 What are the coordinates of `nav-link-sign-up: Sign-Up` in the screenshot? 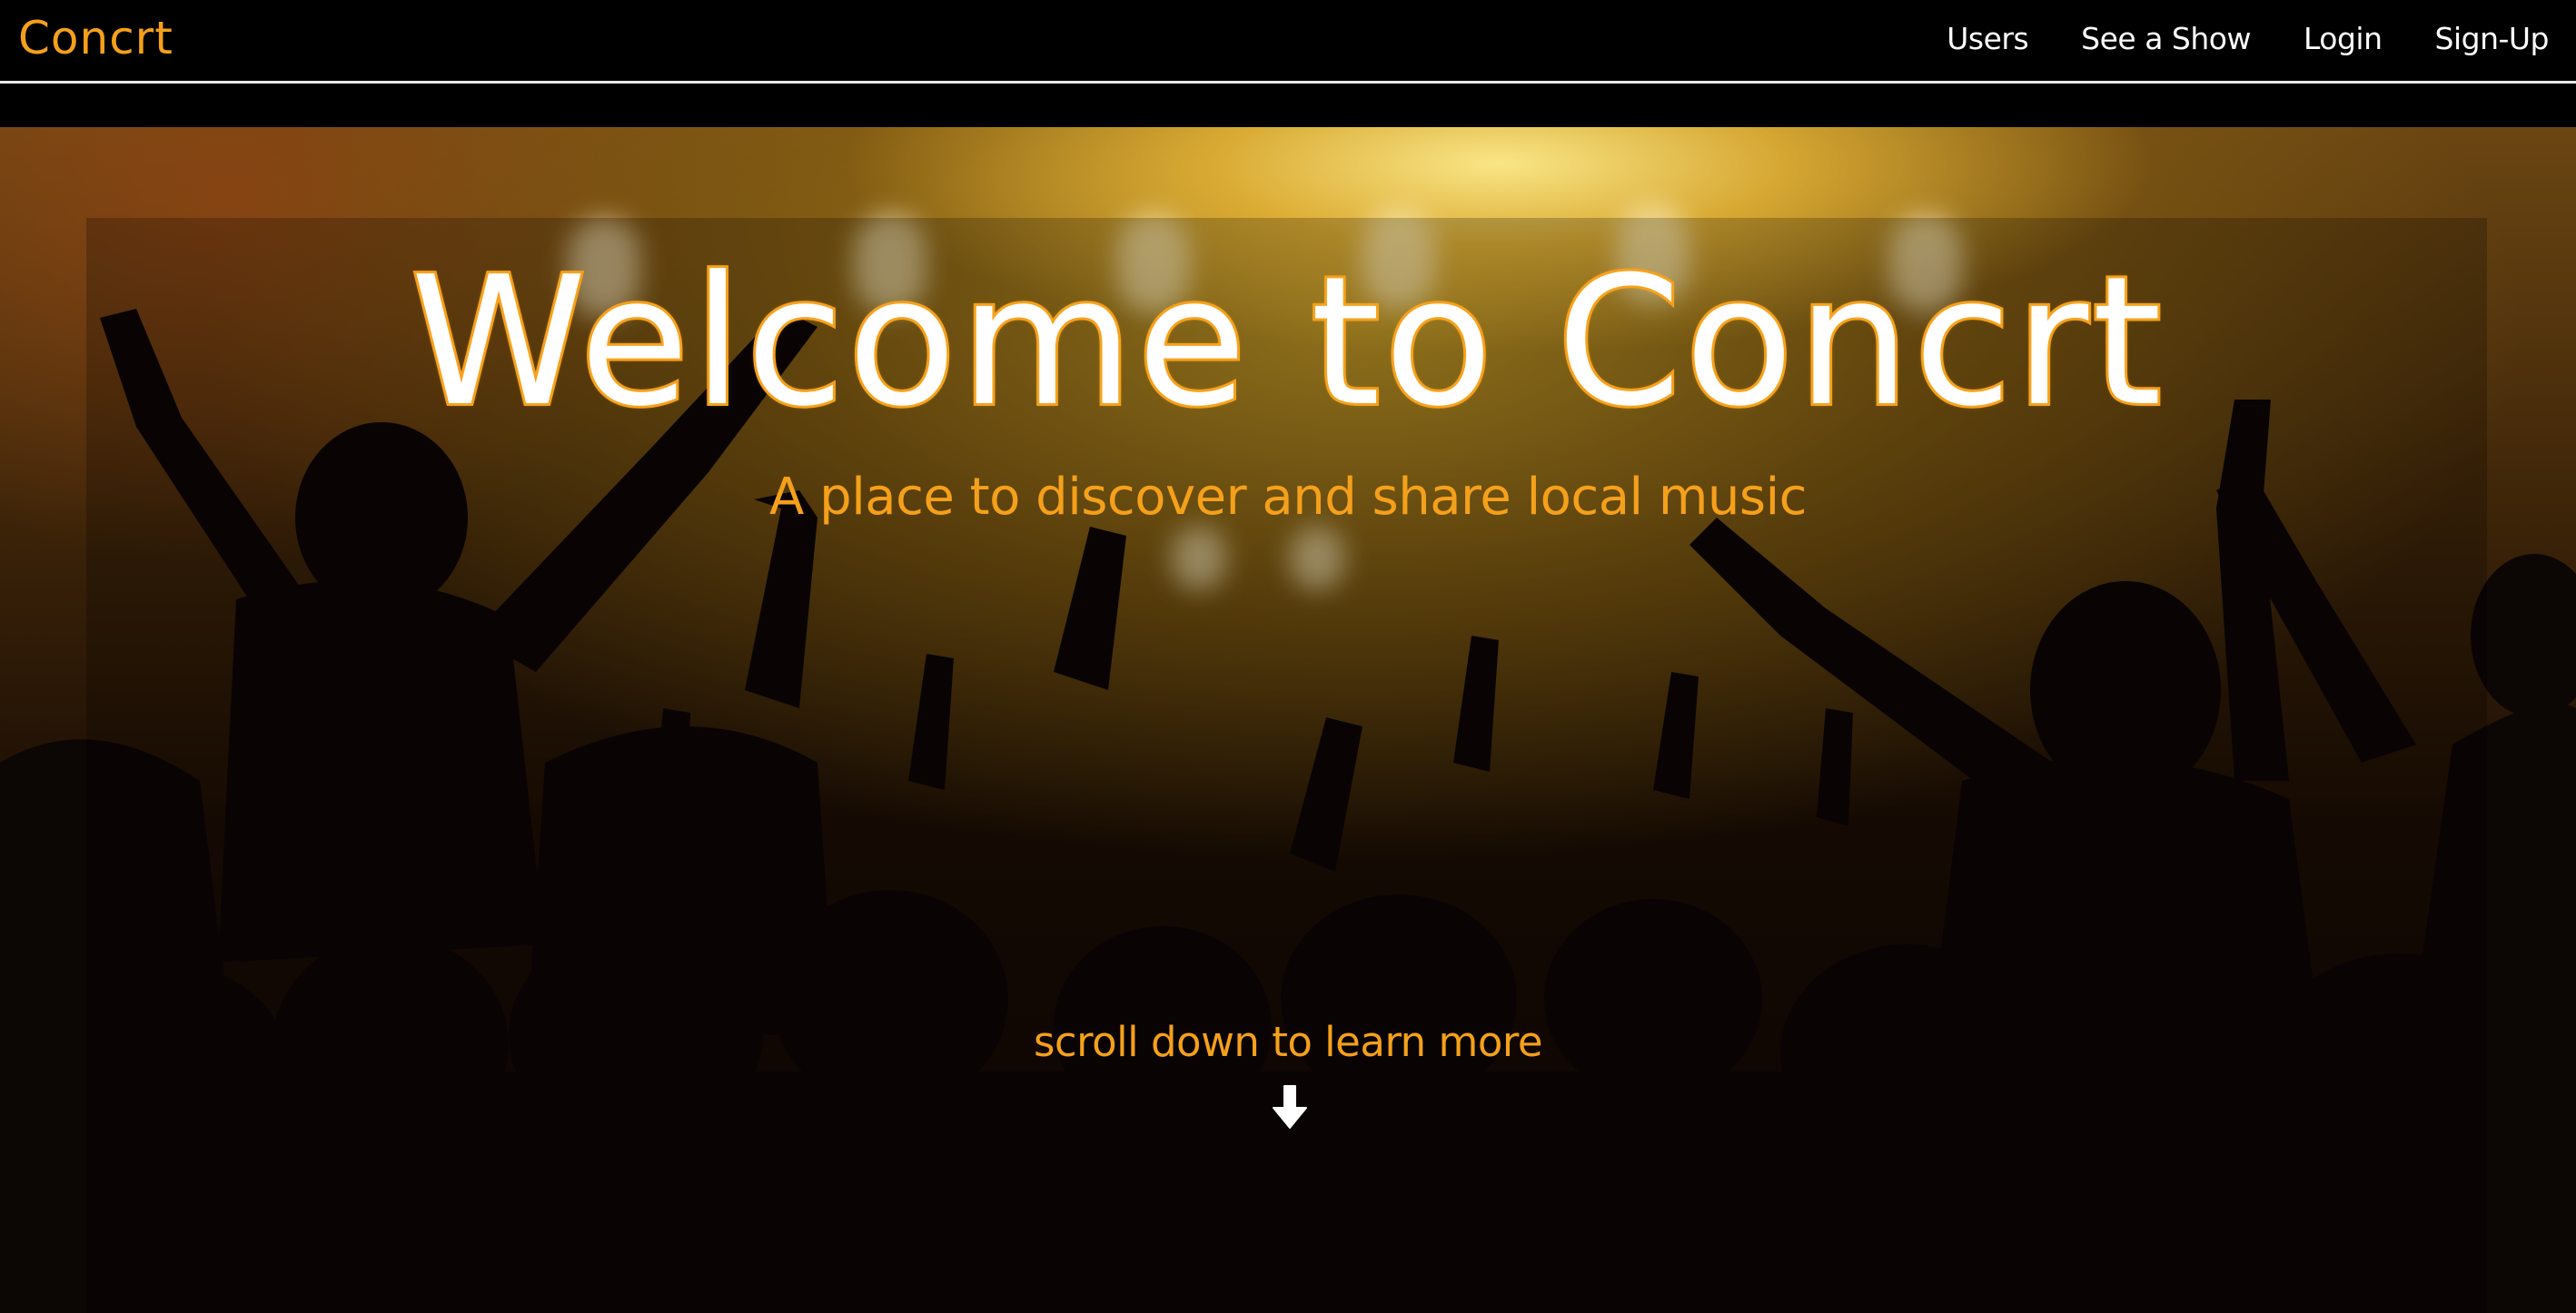 It's located at (2492, 39).